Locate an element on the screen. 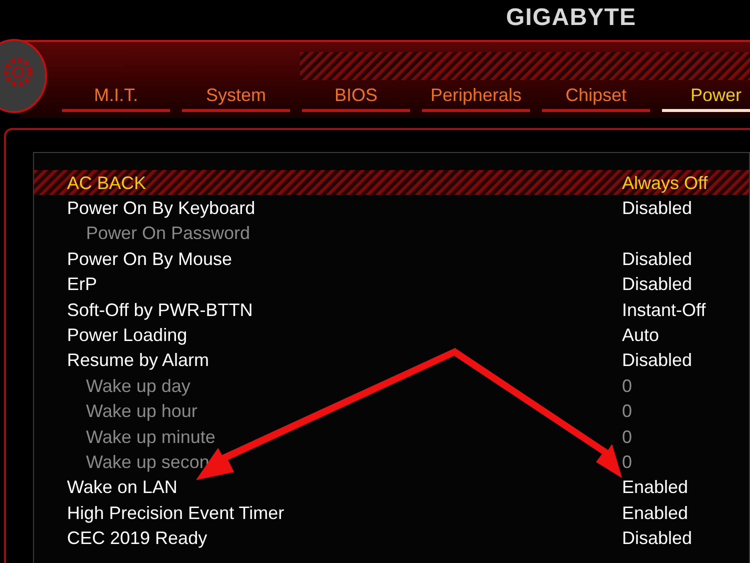 This screenshot has height=563, width=750. menu-tab: Power is located at coordinates (706, 97).